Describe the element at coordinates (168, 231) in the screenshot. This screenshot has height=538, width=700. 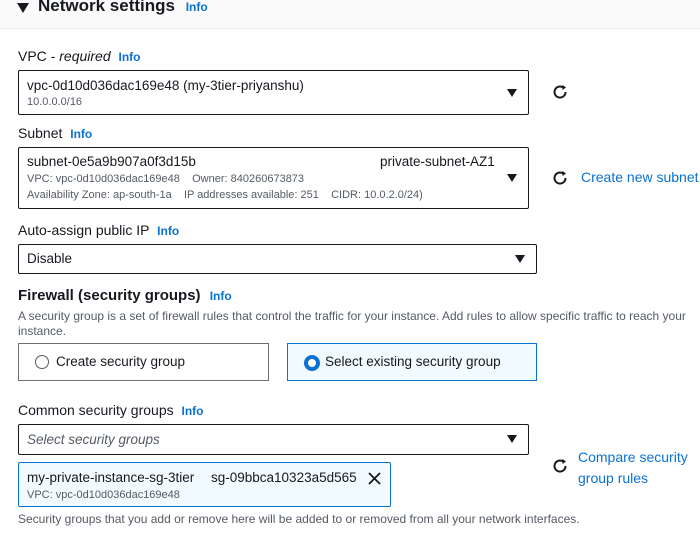
I see `public-ip-info-link: Info` at that location.